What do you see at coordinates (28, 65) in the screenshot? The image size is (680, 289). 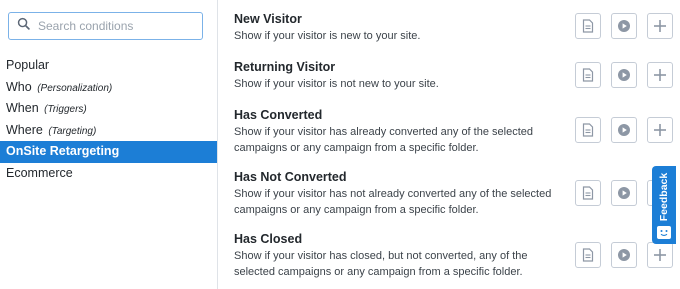 I see `sidebar-item-label: Popular` at bounding box center [28, 65].